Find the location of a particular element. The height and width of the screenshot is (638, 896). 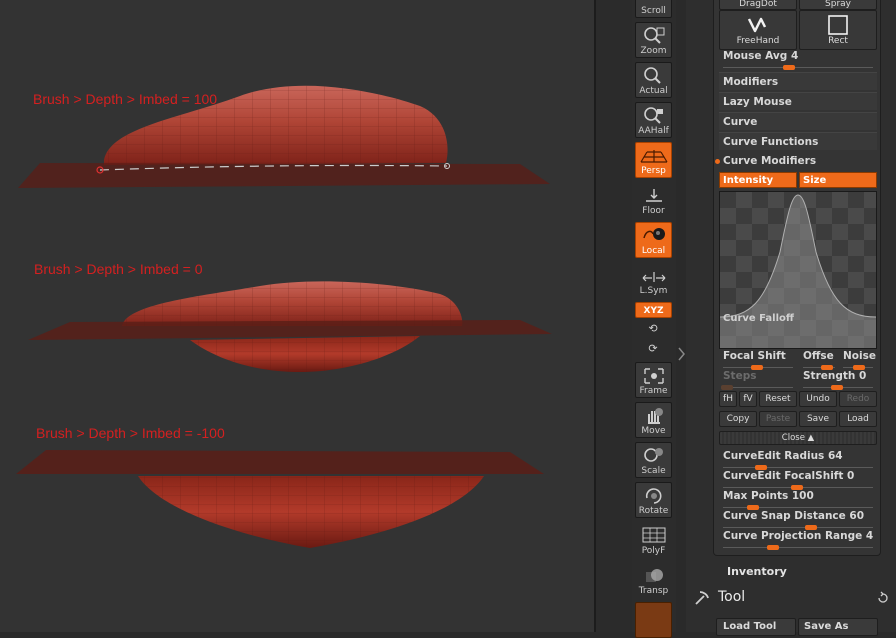

max-points-slider: Max Points 100 is located at coordinates (798, 500).